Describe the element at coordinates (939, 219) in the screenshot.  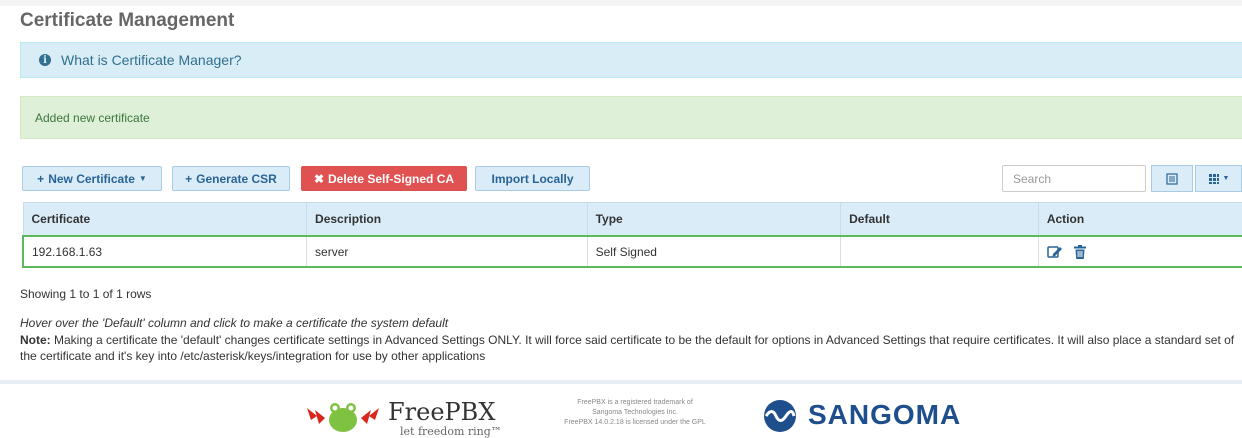
I see `column-default: Default` at that location.